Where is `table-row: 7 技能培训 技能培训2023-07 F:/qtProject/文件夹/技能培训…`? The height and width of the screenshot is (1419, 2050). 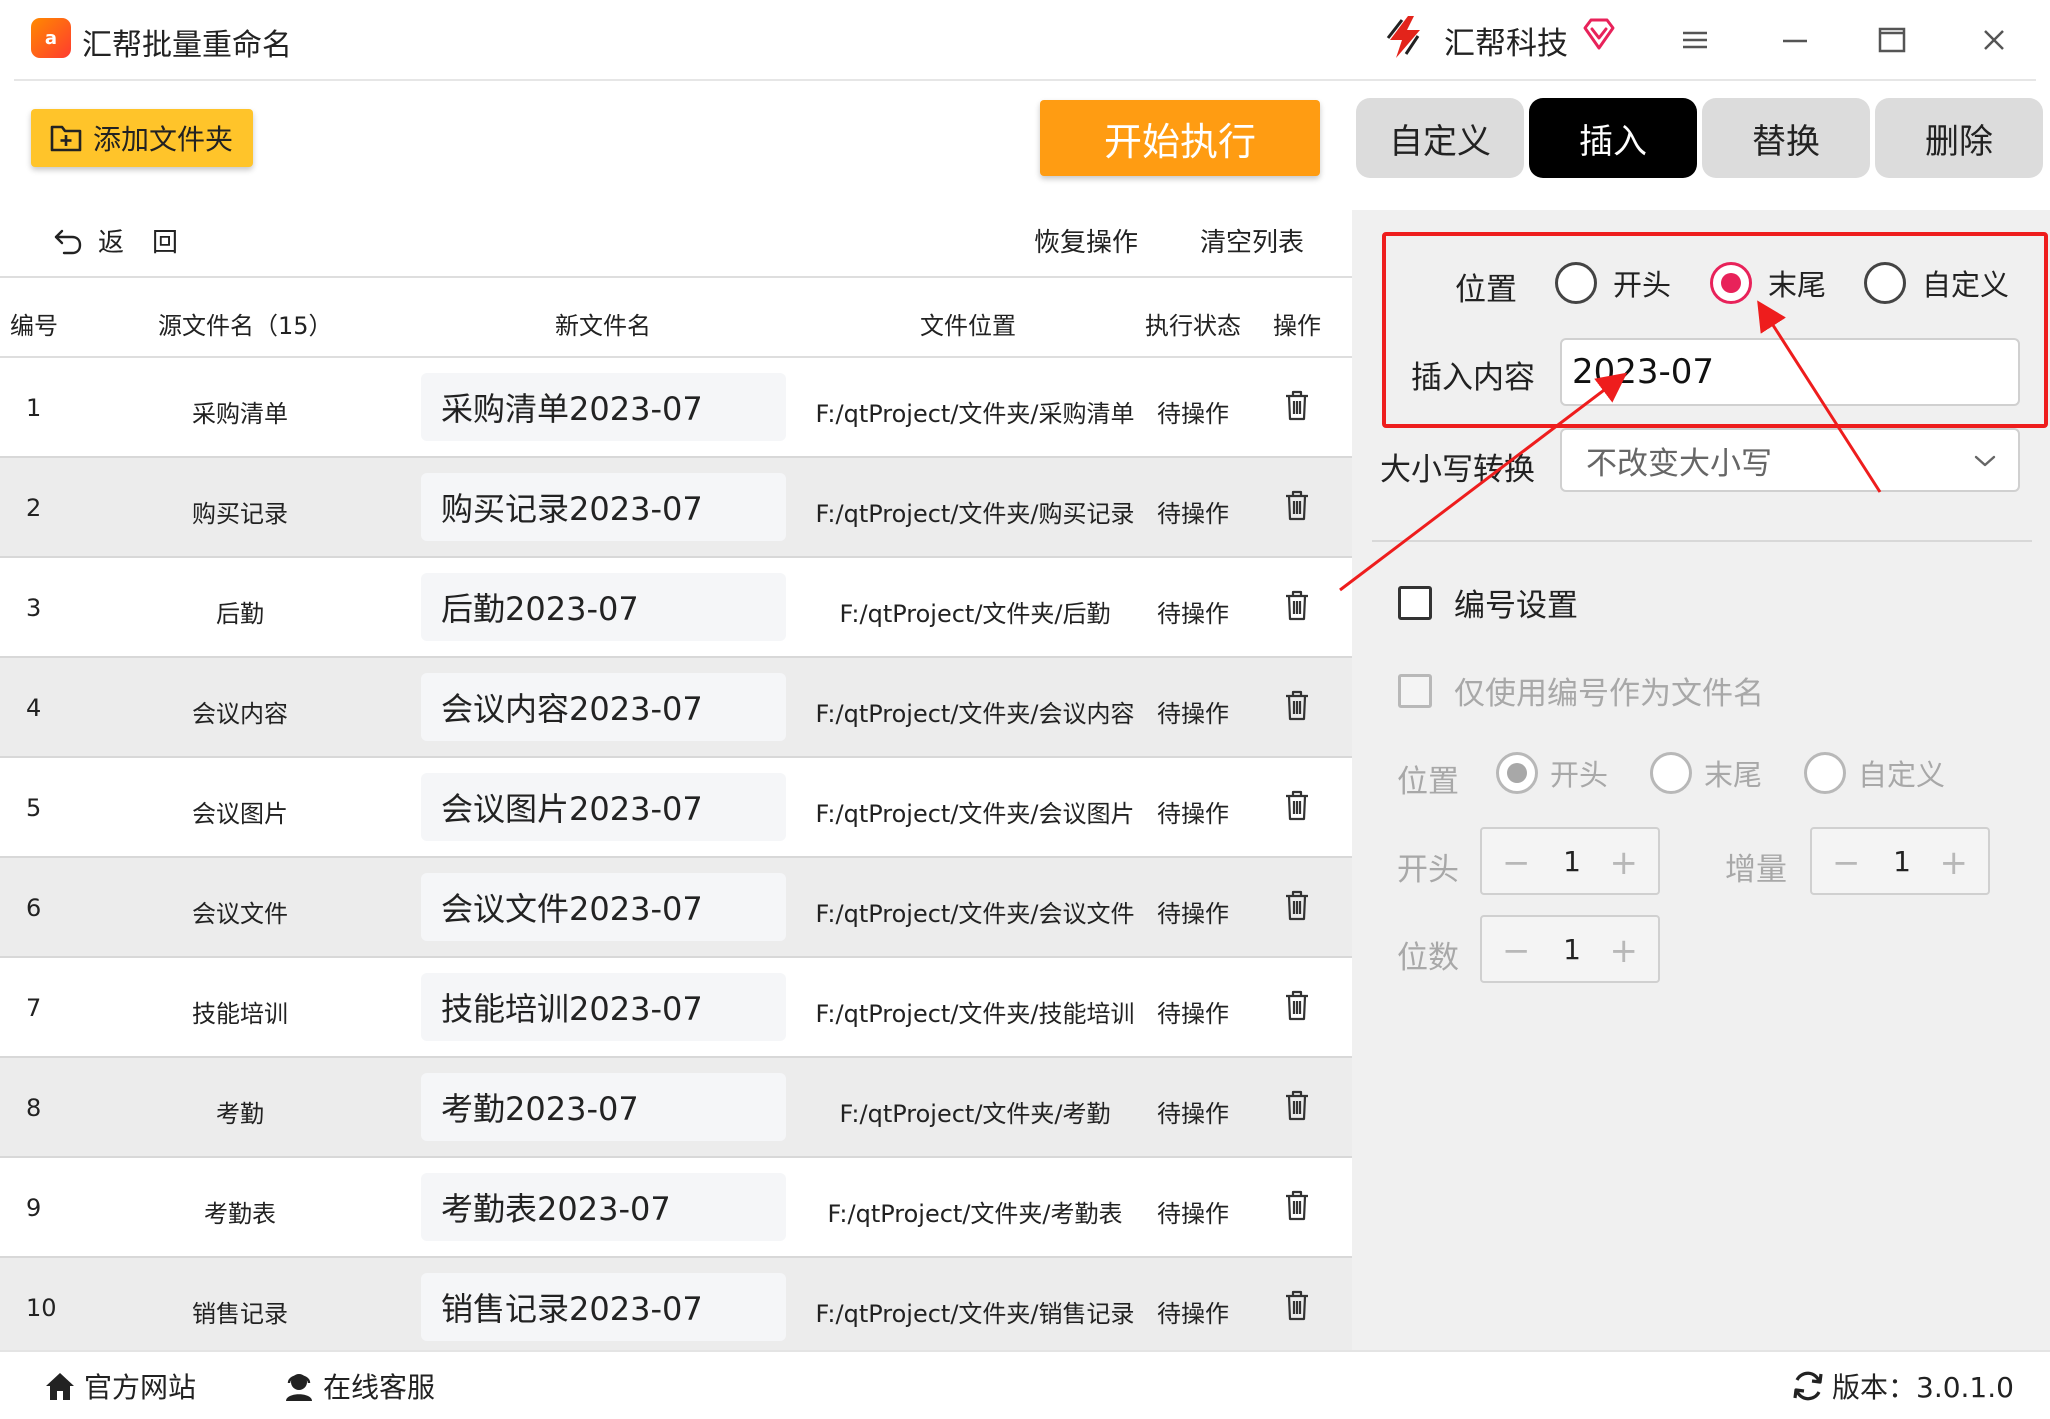 table-row: 7 技能培训 技能培训2023-07 F:/qtProject/文件夹/技能培训… is located at coordinates (676, 1008).